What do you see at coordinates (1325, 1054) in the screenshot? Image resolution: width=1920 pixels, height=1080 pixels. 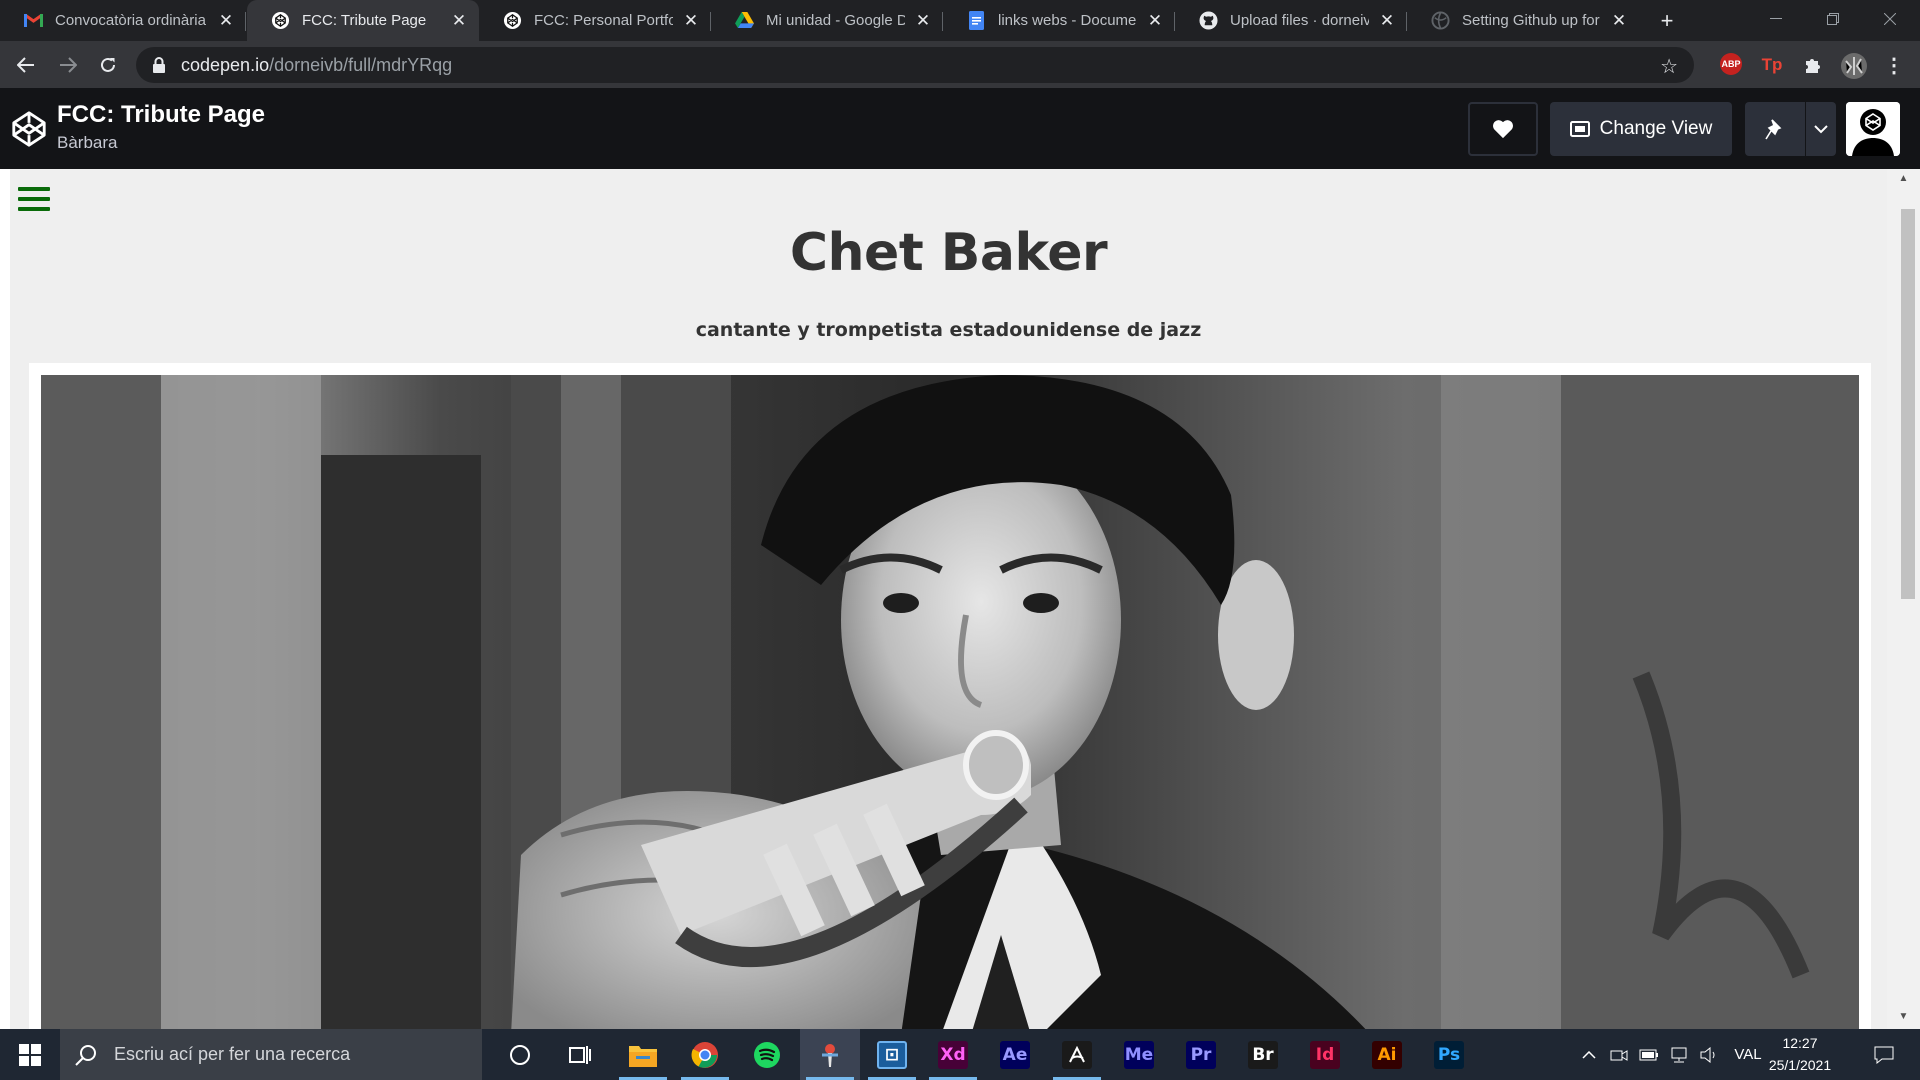 I see `indesign-icon: Id` at bounding box center [1325, 1054].